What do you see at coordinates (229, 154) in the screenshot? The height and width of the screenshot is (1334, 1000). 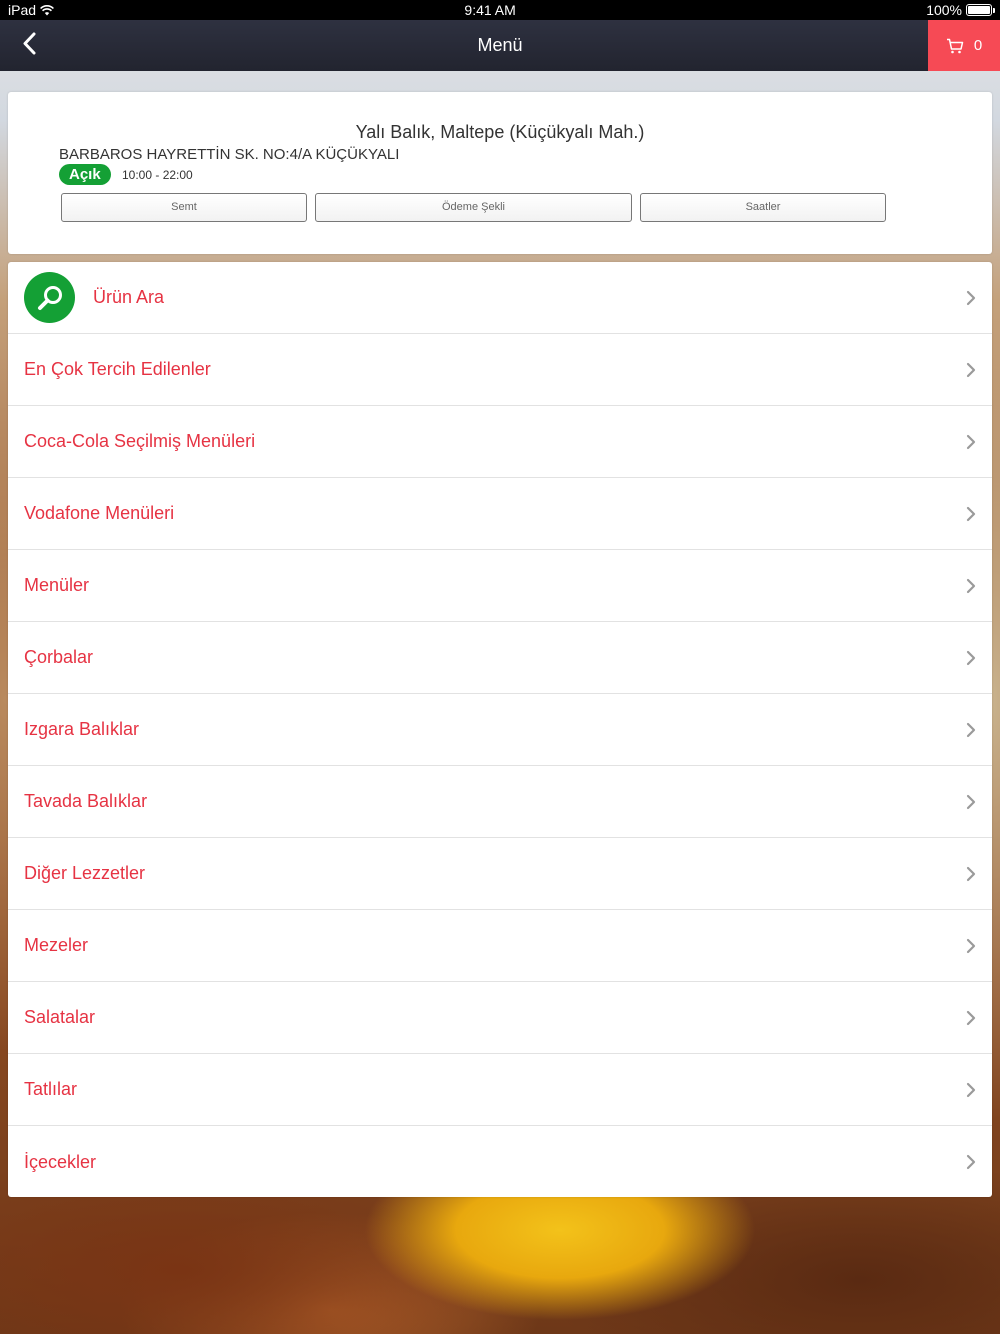 I see `restaurant-address: BARBAROS HAYRETTİN SK. NO:4/A KÜÇÜKYALI` at bounding box center [229, 154].